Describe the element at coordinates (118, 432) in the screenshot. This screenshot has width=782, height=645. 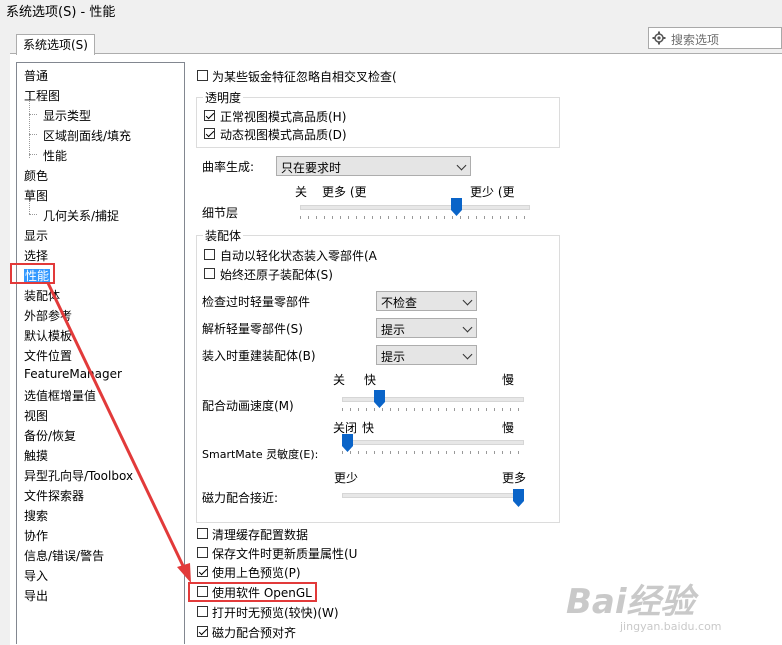
I see `annotation-arrow` at that location.